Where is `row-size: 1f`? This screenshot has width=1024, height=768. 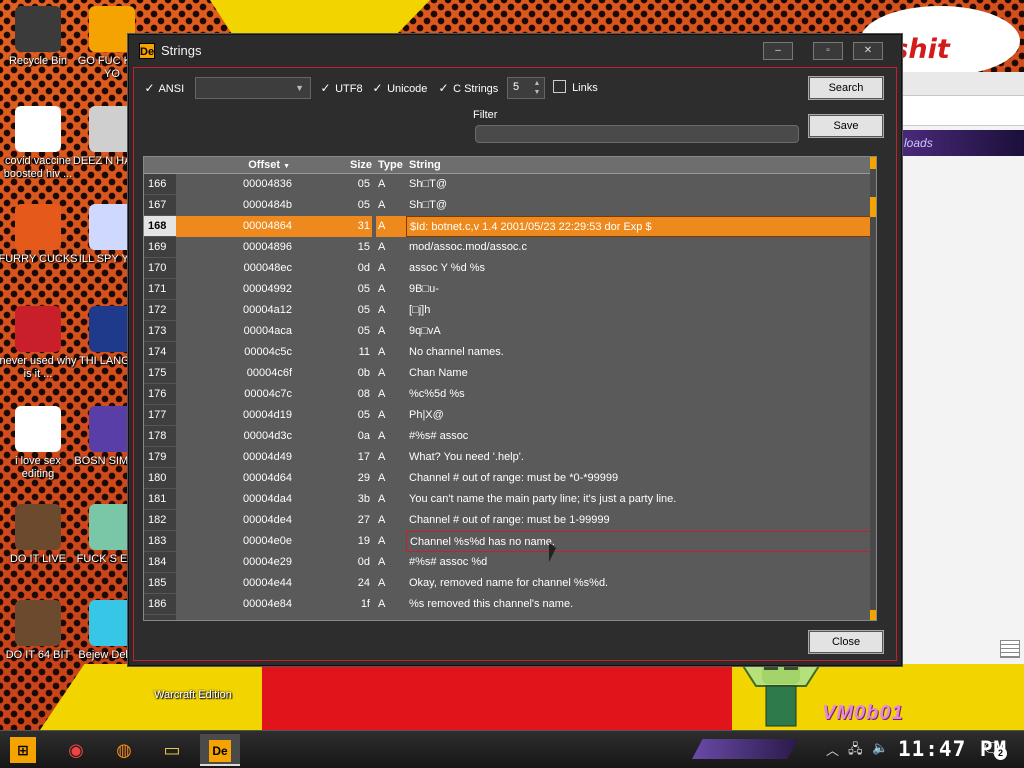
row-size: 1f is located at coordinates (365, 604).